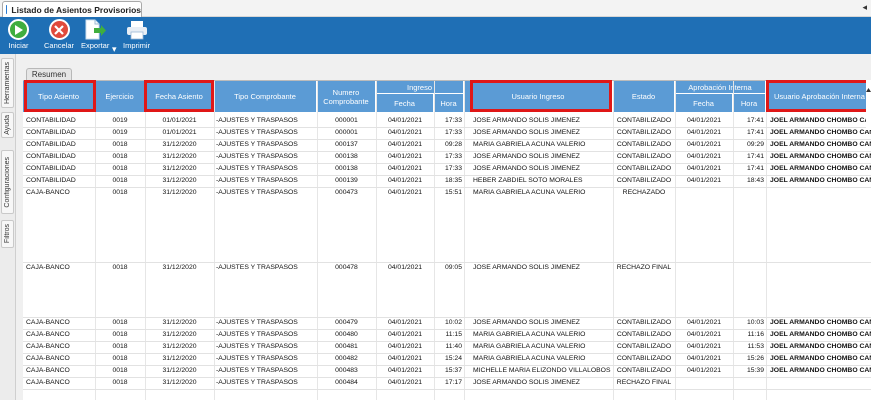 Image resolution: width=871 pixels, height=400 pixels. Describe the element at coordinates (18, 29) in the screenshot. I see `play-icon` at that location.